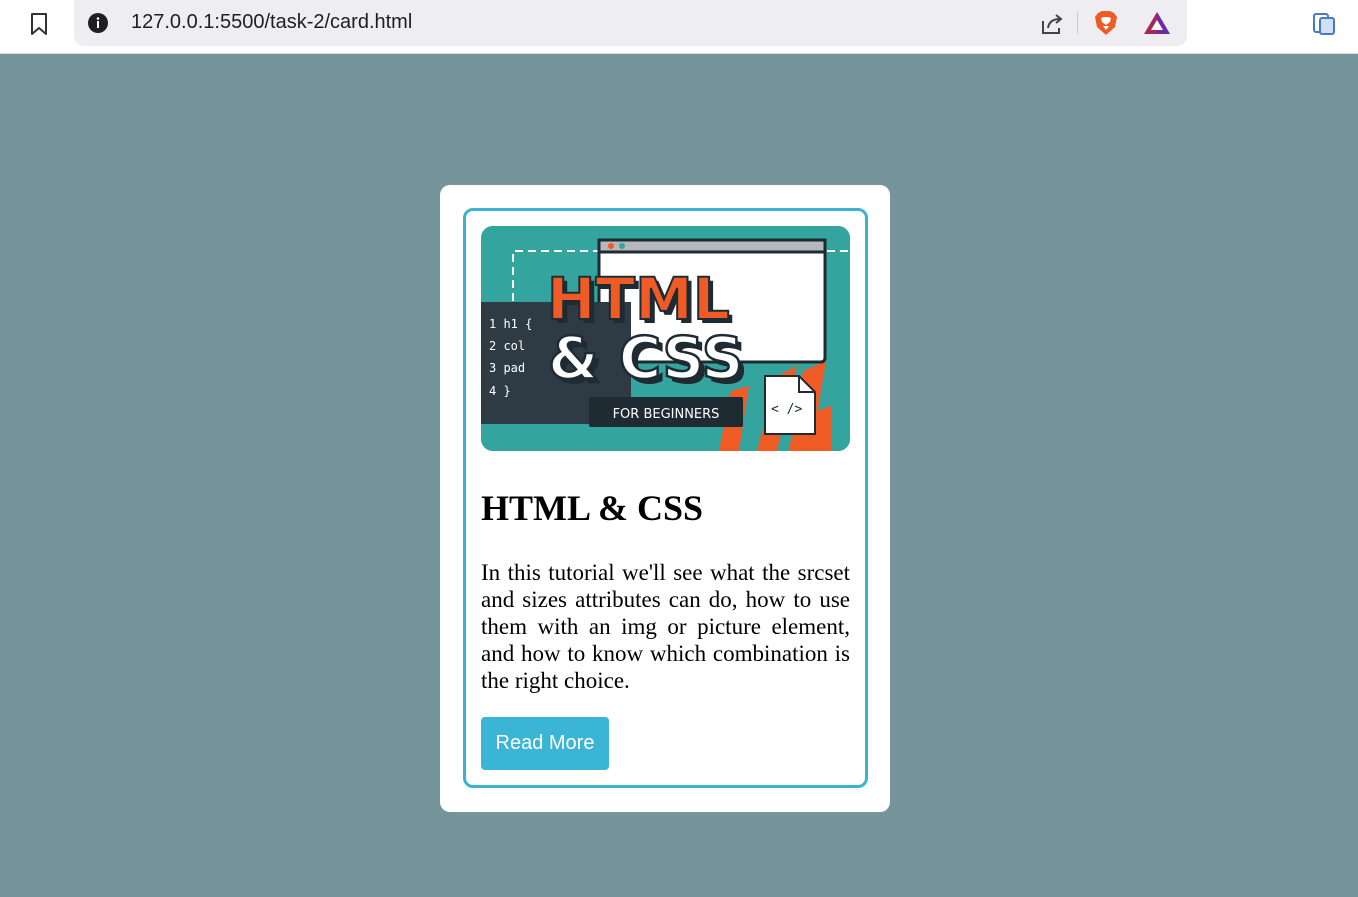 The image size is (1358, 897). I want to click on info-icon, so click(98, 23).